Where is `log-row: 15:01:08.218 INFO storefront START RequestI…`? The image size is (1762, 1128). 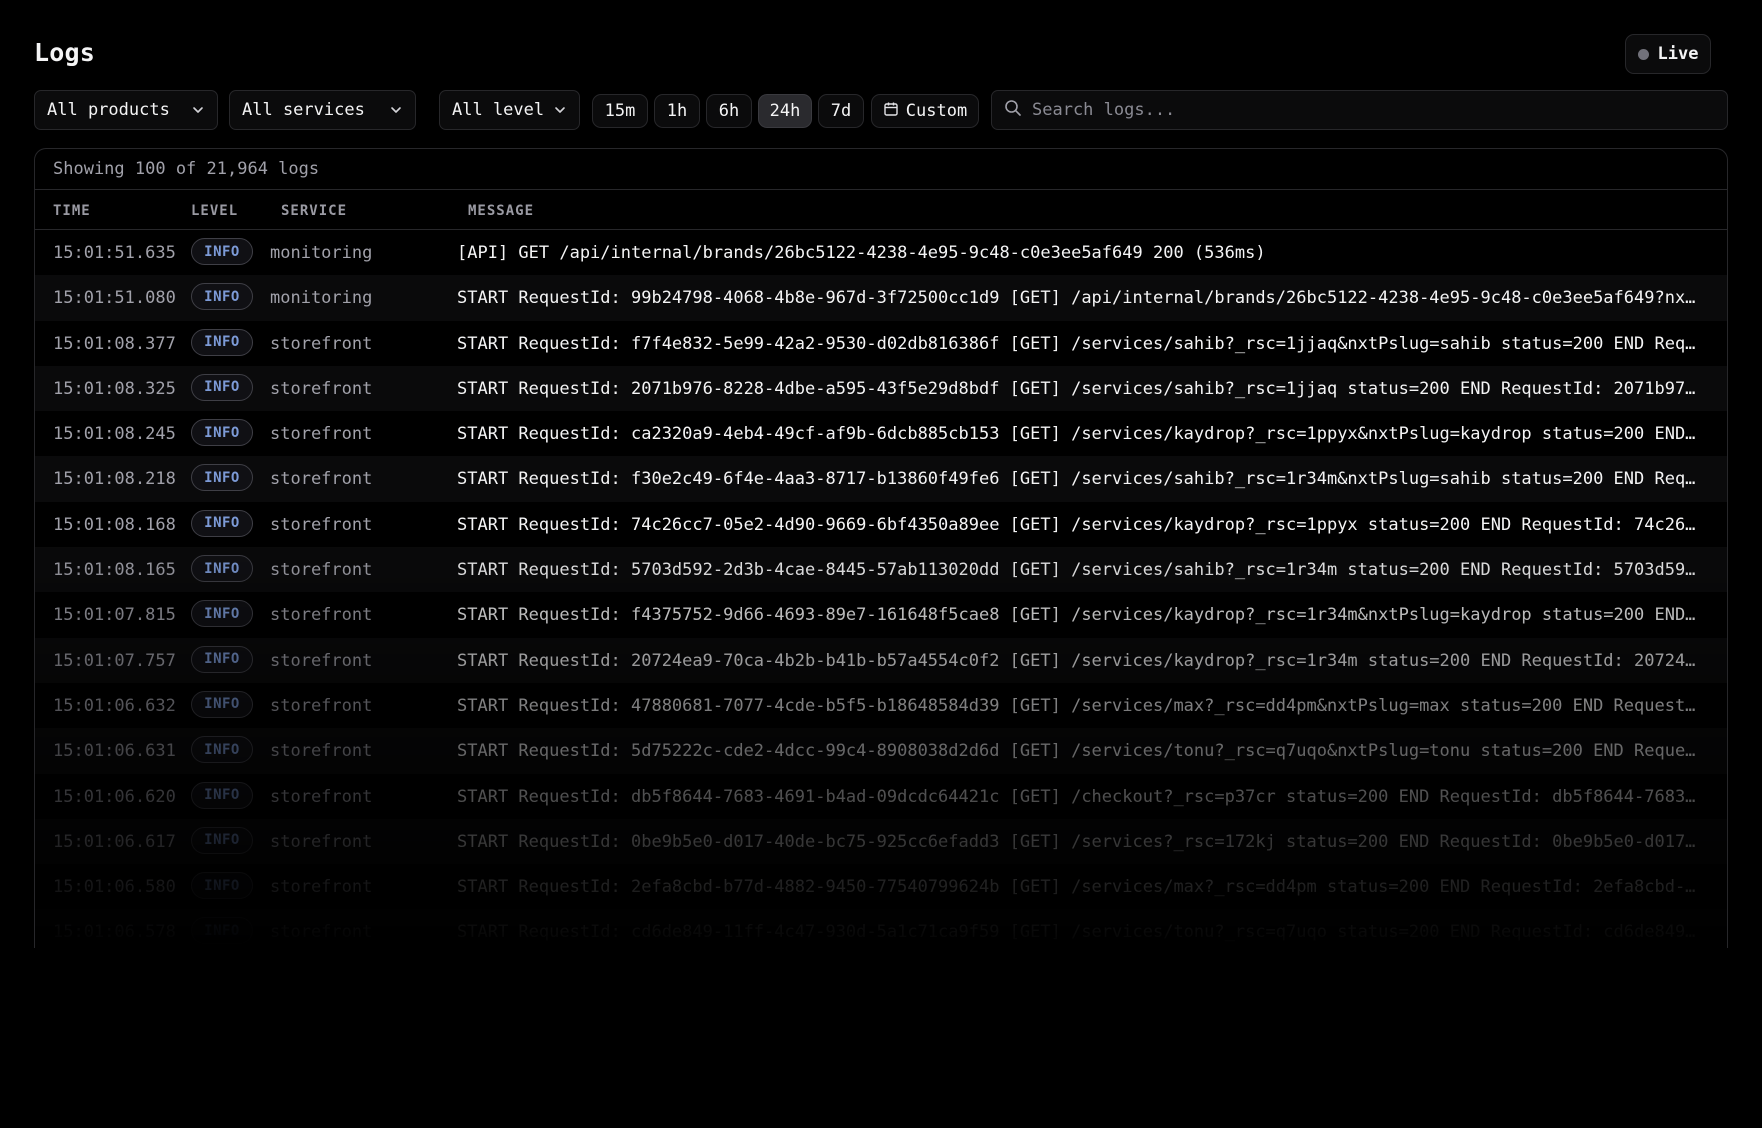 log-row: 15:01:08.218 INFO storefront START RequestI… is located at coordinates (881, 479).